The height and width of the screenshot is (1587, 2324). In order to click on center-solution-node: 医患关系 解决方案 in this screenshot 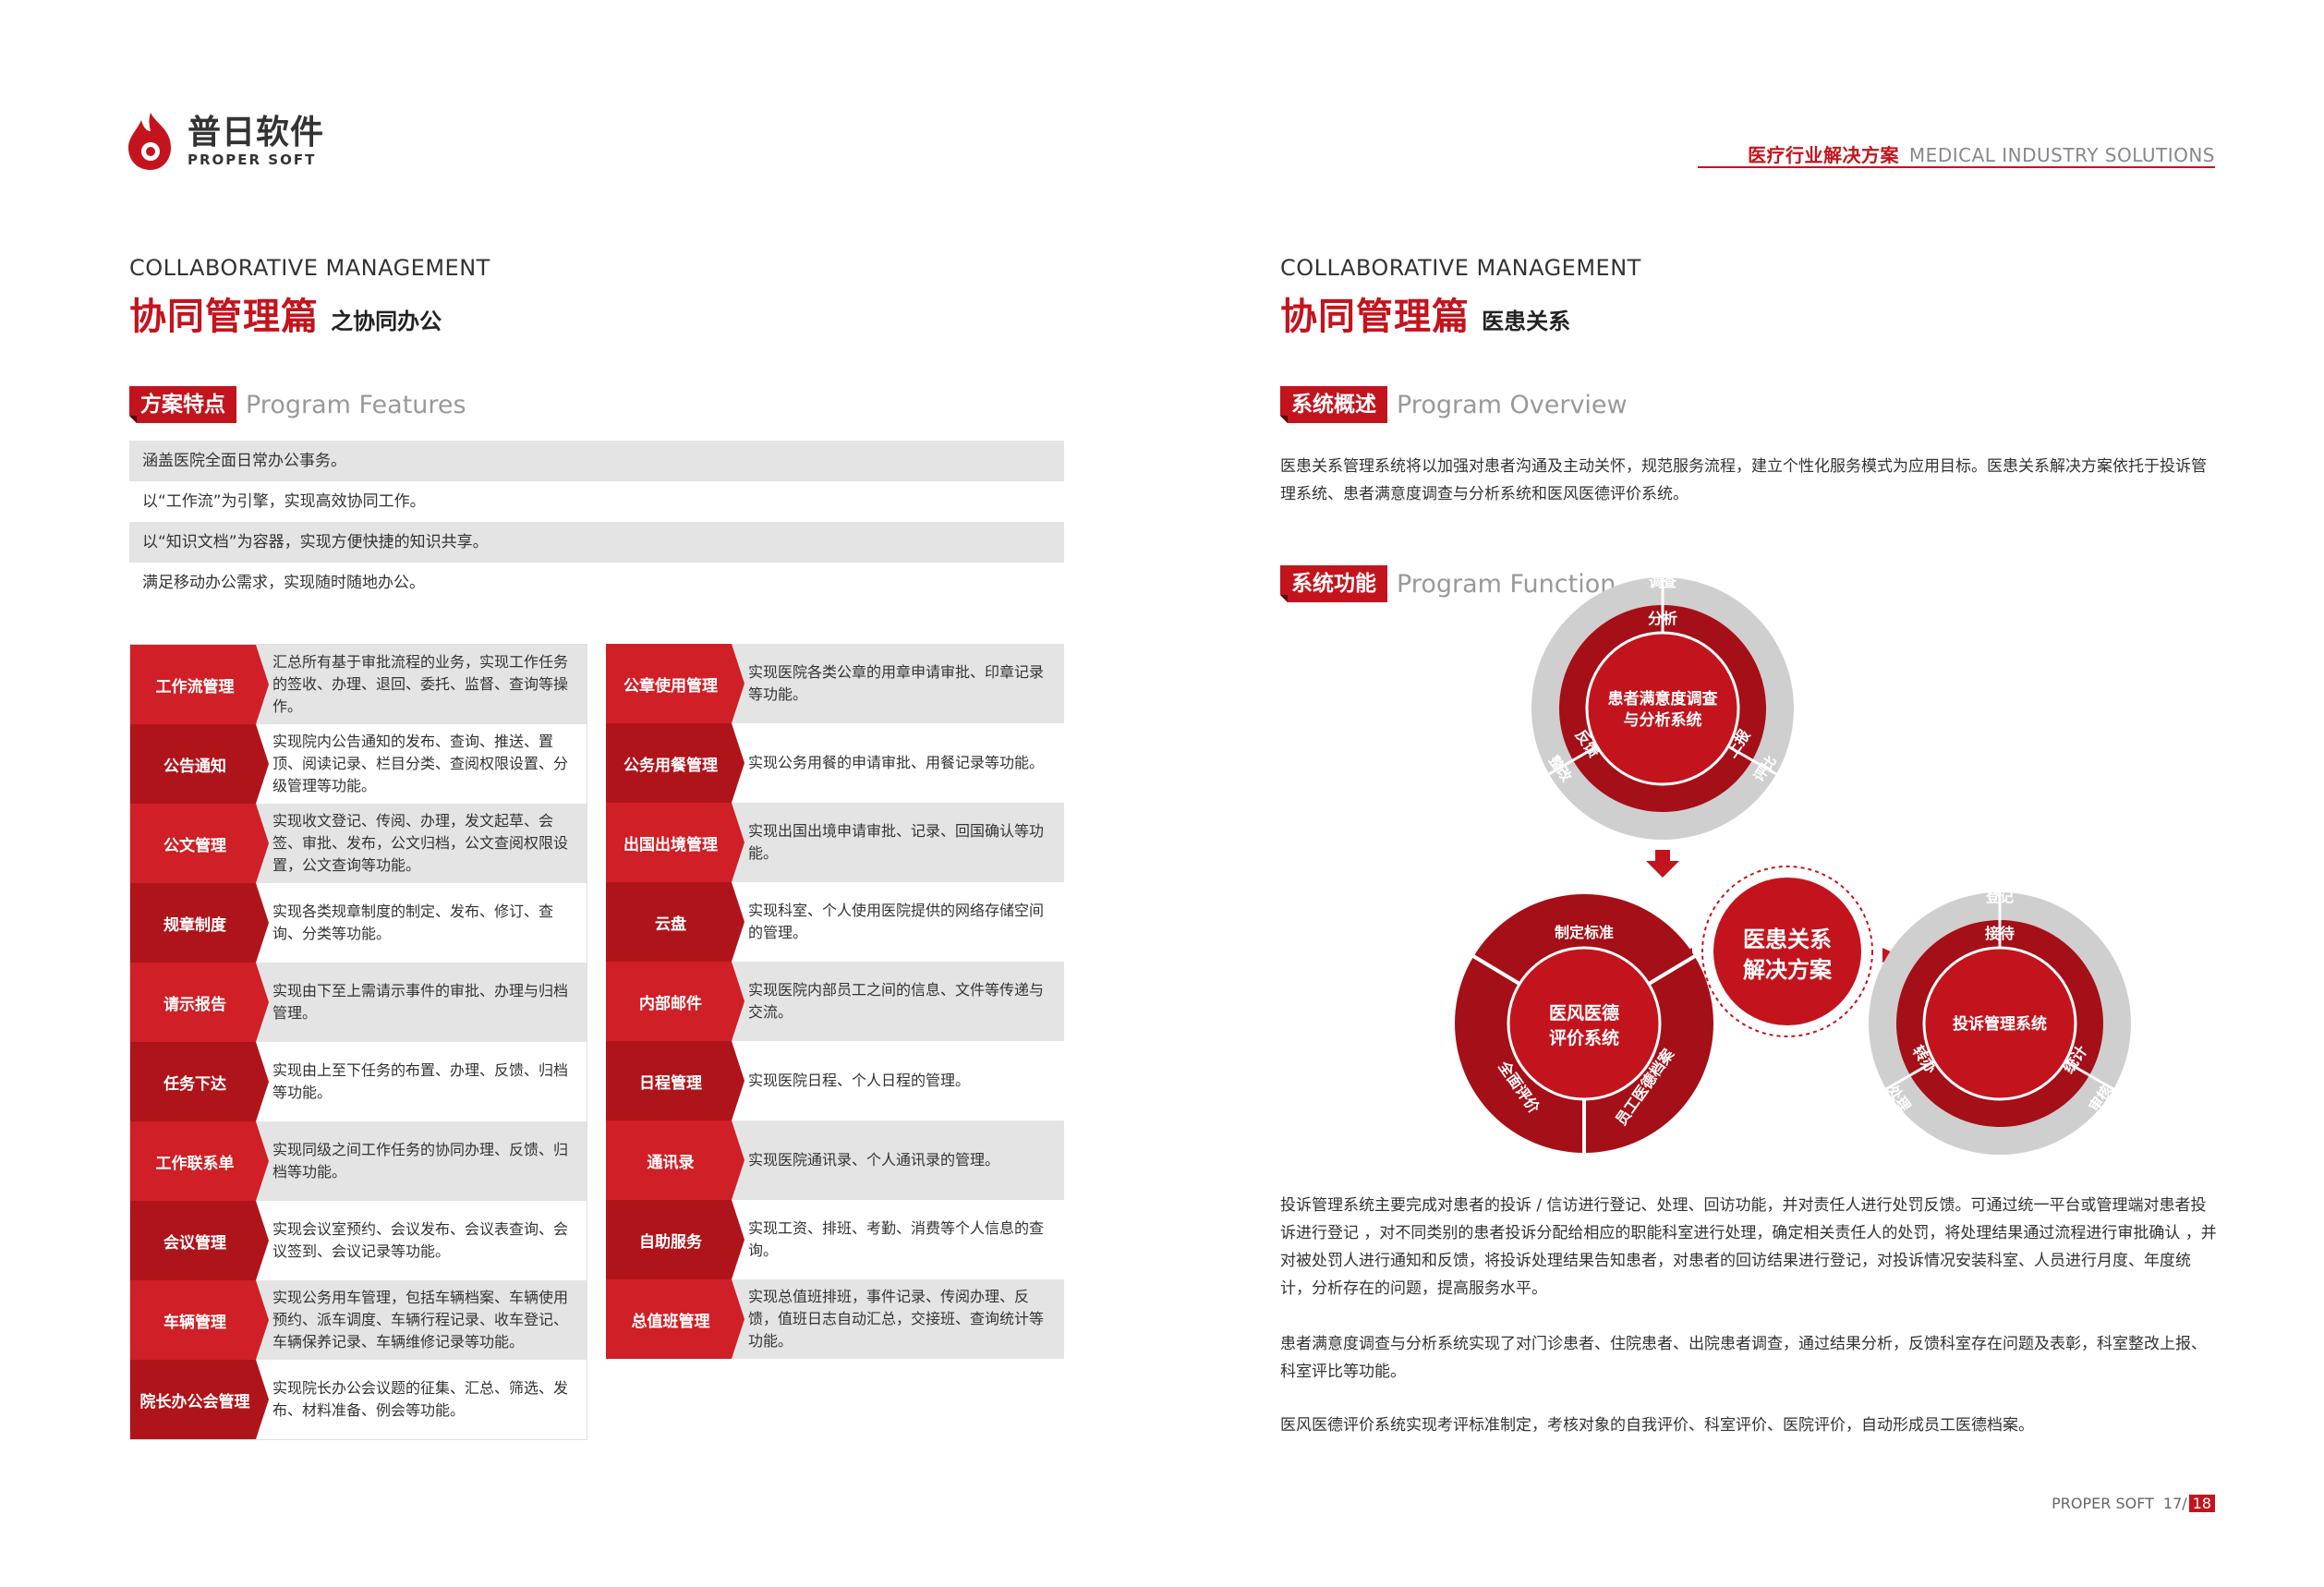, I will do `click(1787, 951)`.